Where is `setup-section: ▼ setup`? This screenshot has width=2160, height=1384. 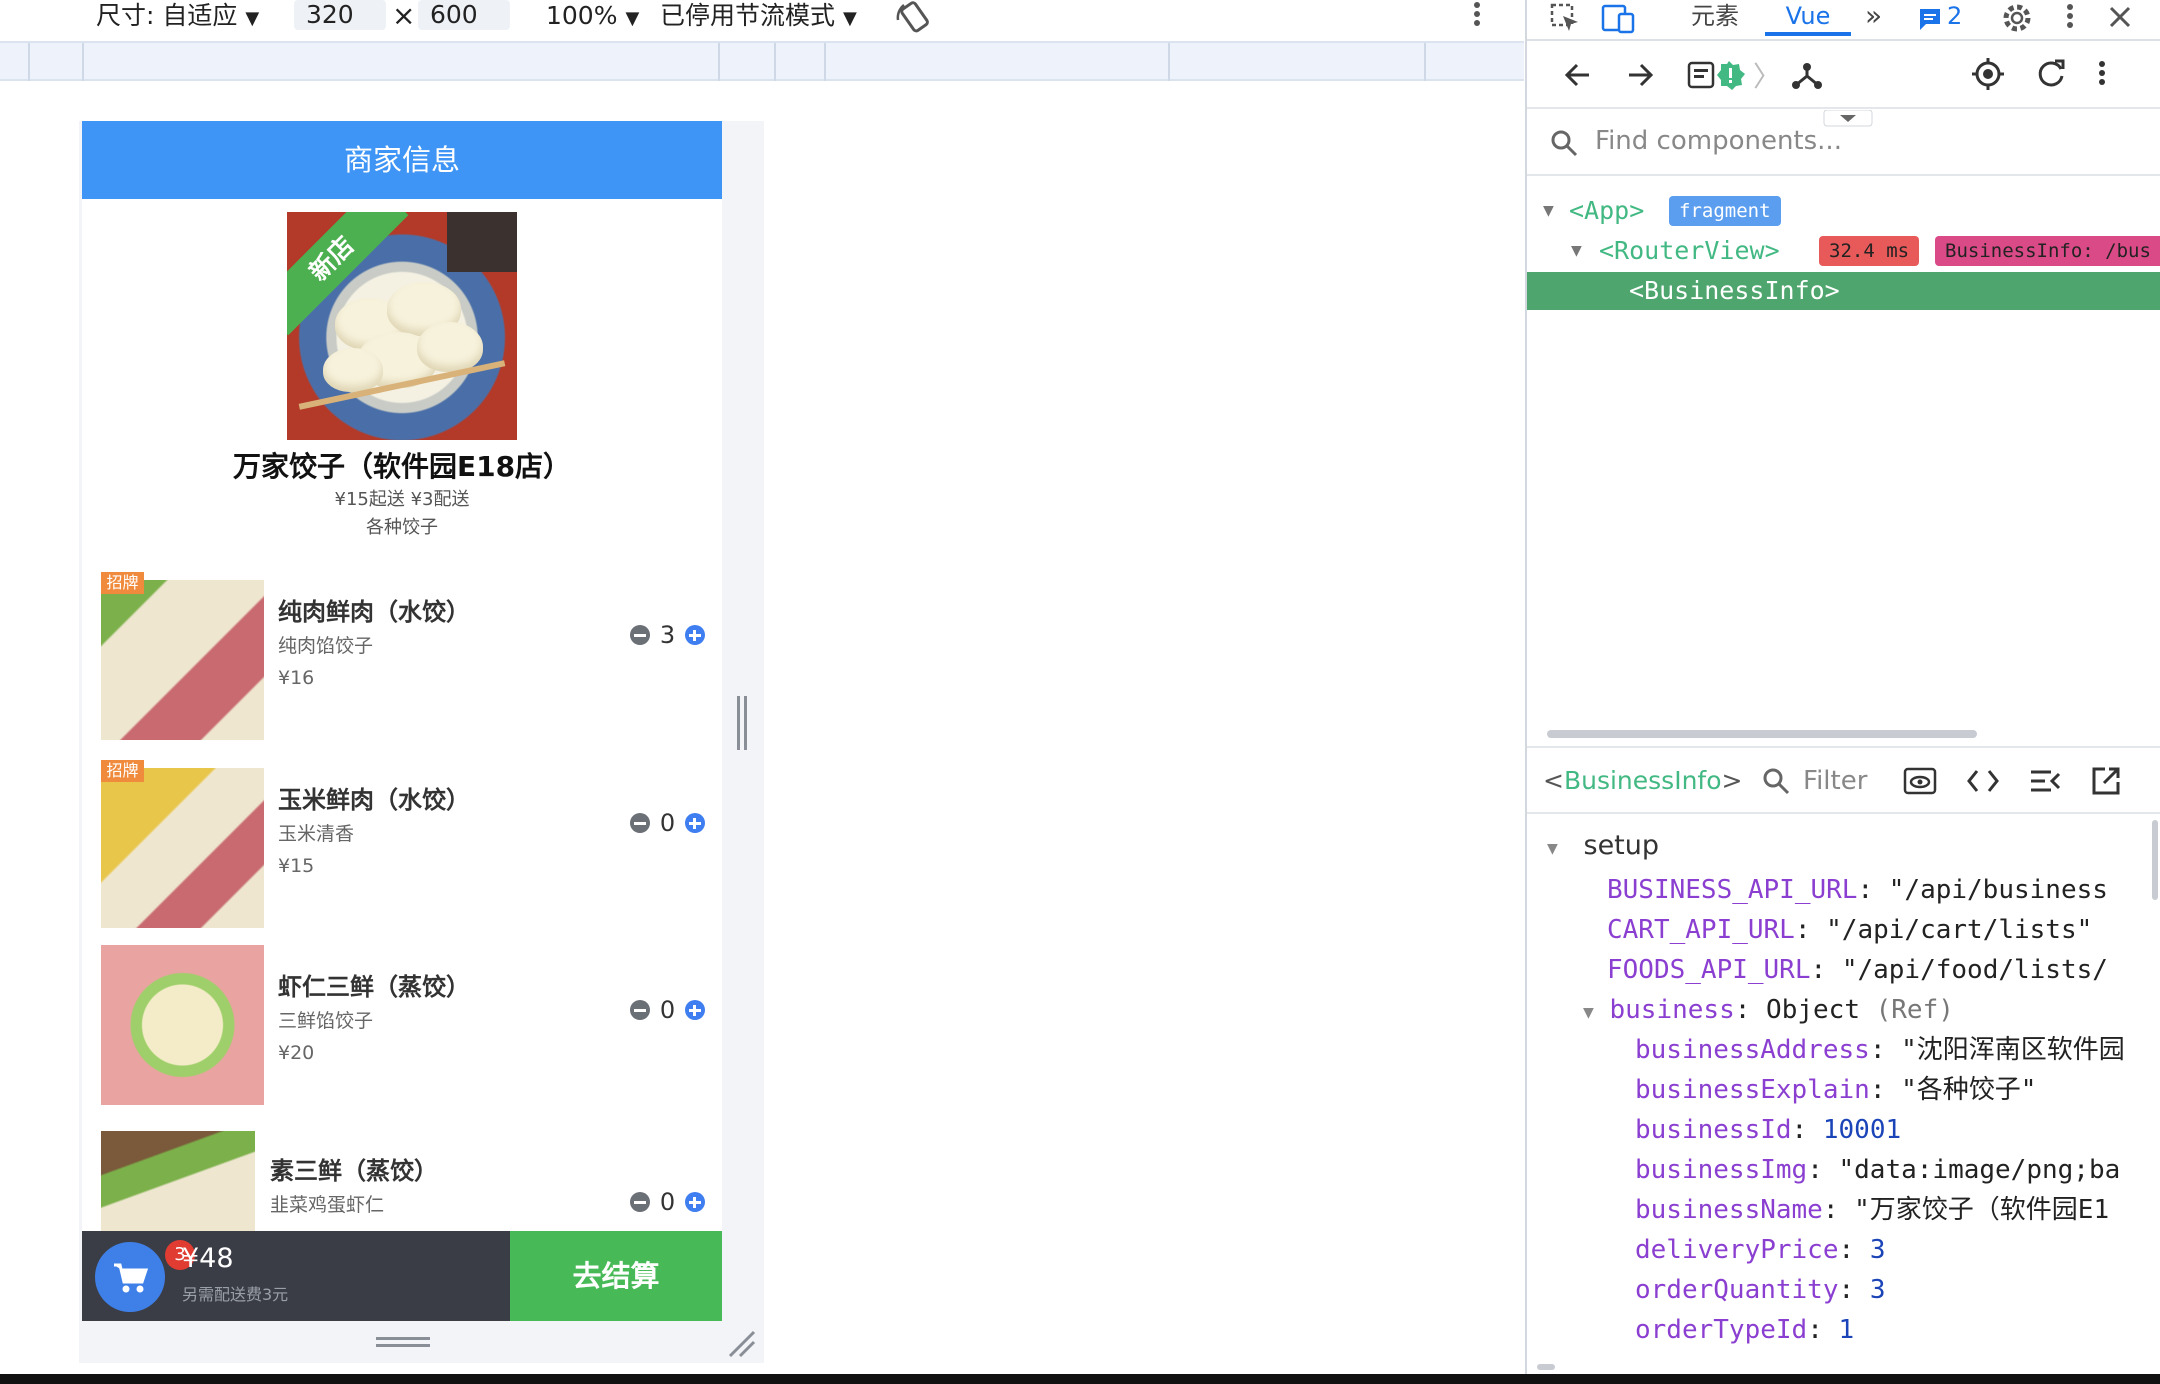 setup-section: ▼ setup is located at coordinates (1603, 846).